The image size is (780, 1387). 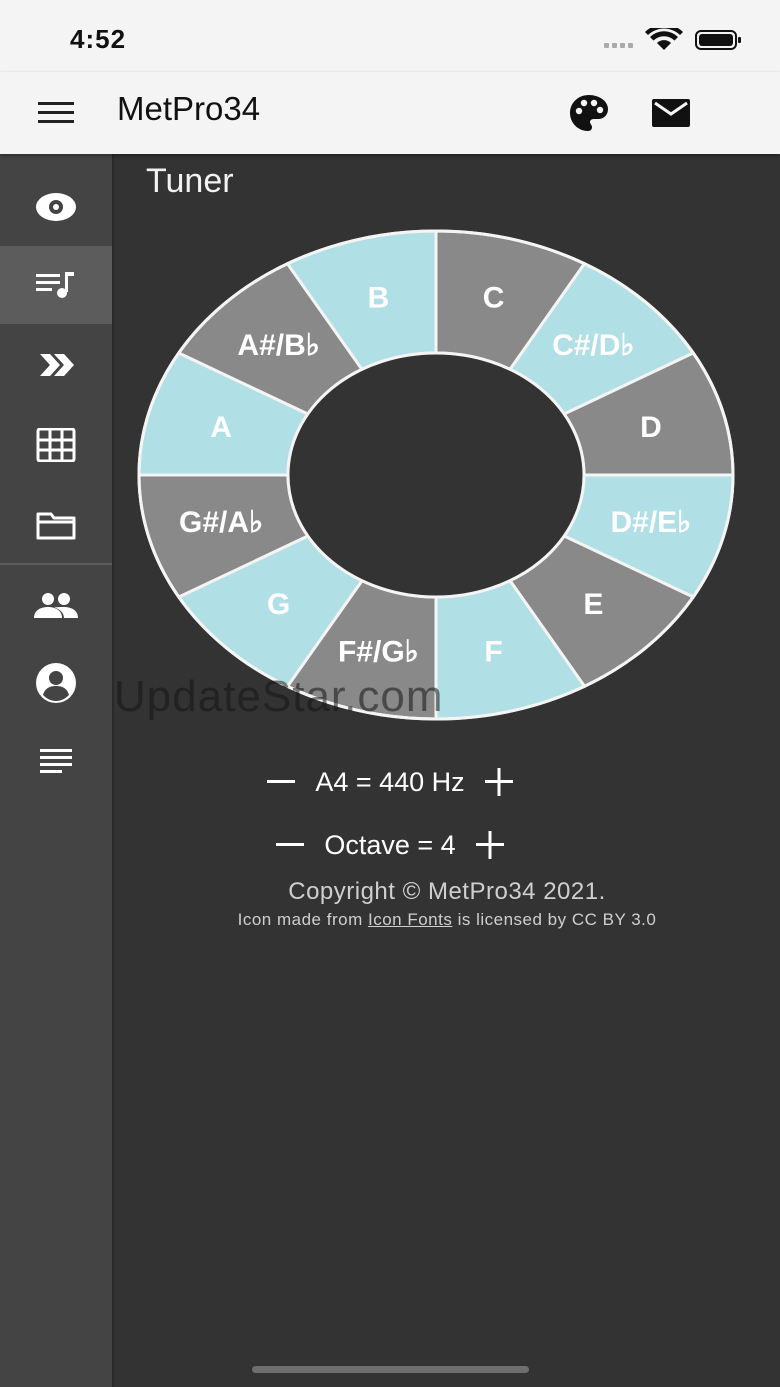 I want to click on mail-icon, so click(x=671, y=113).